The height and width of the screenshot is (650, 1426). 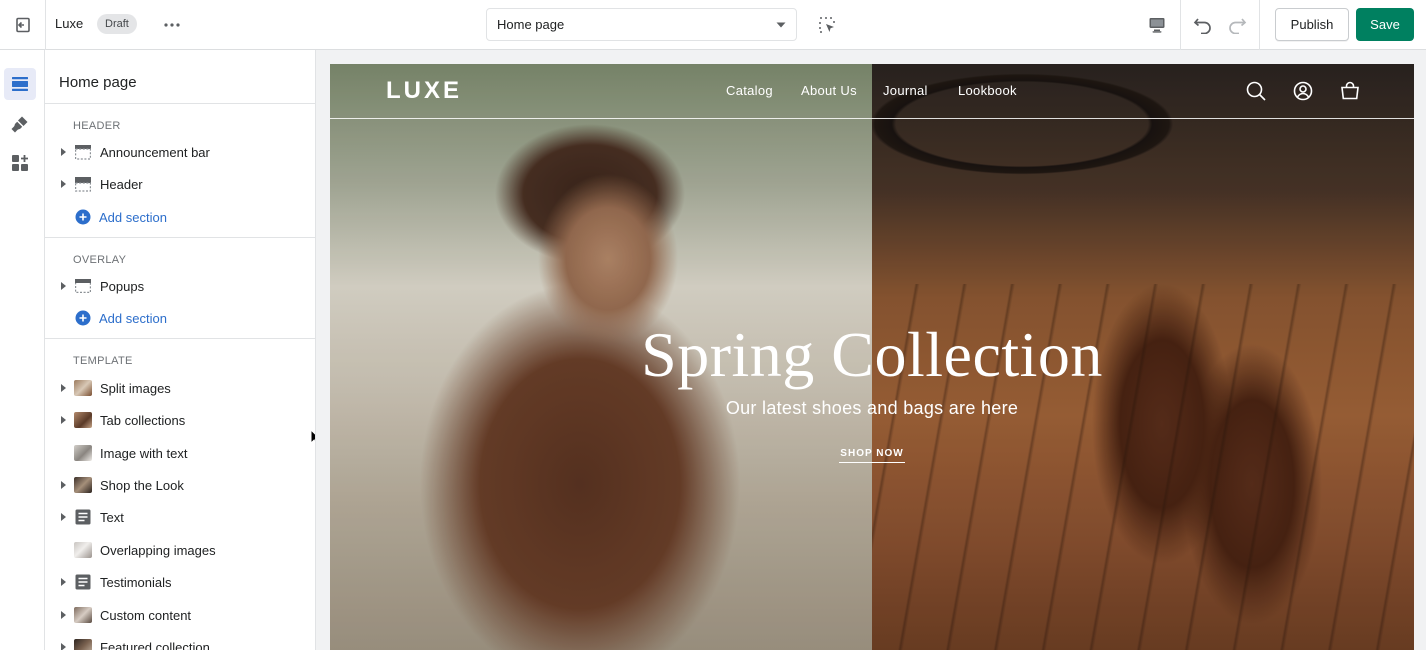 I want to click on undo-icon, so click(x=1202, y=26).